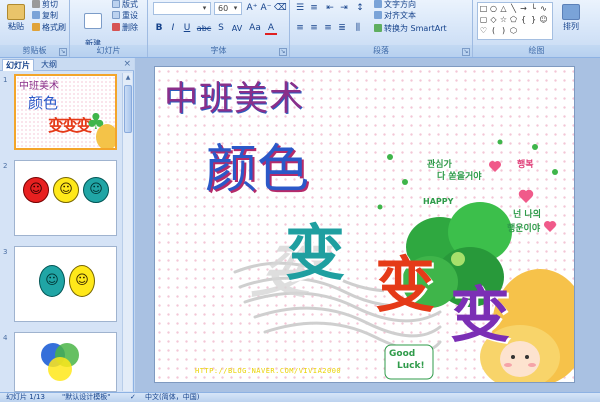 Image resolution: width=600 pixels, height=402 pixels. What do you see at coordinates (402, 354) in the screenshot?
I see `good-text: Good` at bounding box center [402, 354].